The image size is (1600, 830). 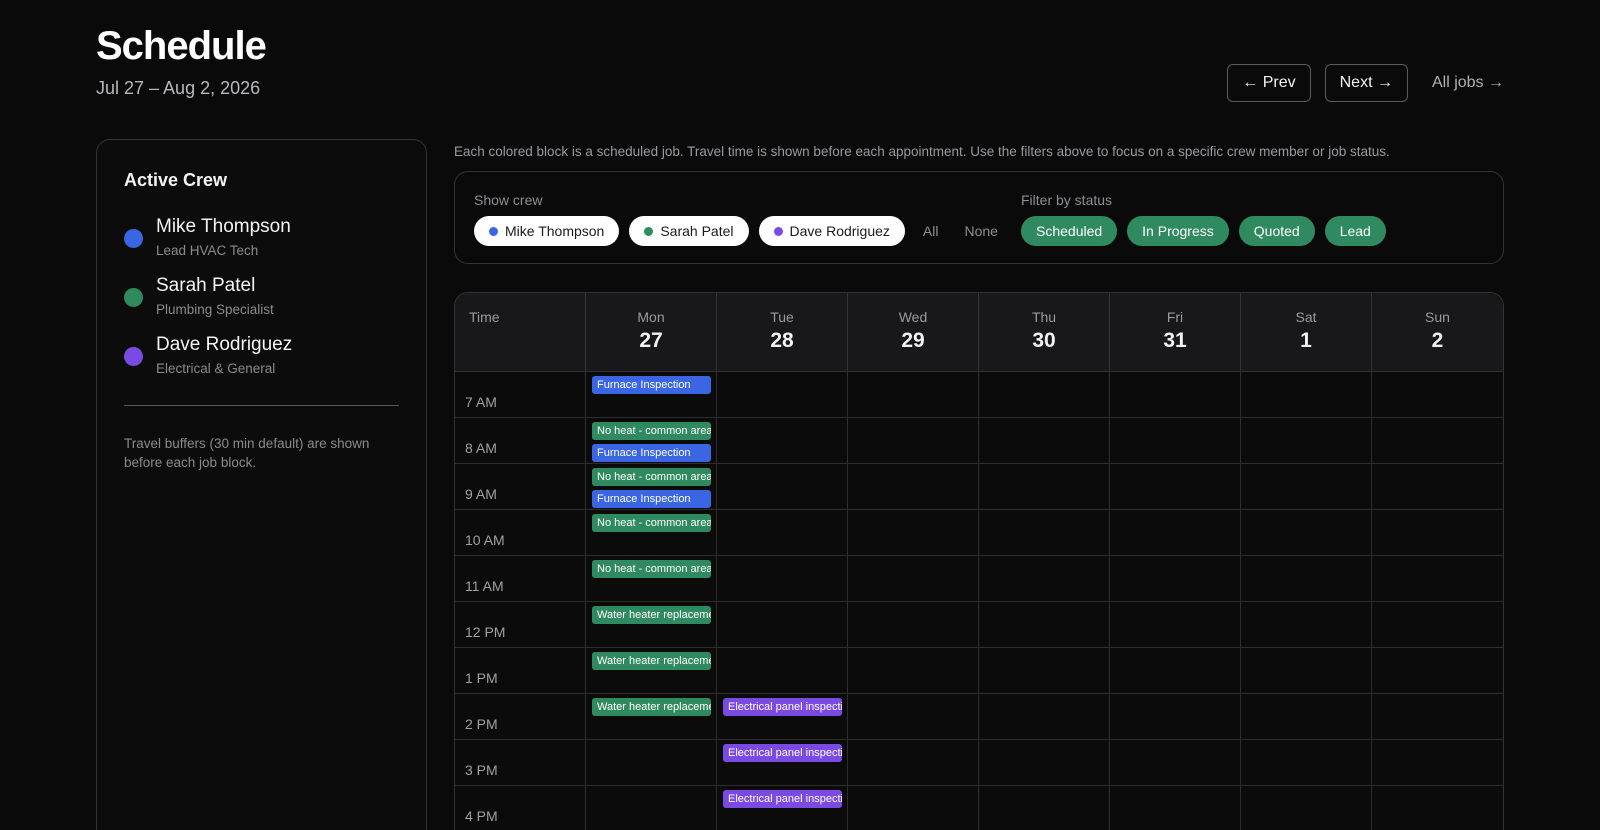 I want to click on next-week-button: Next →, so click(x=1366, y=83).